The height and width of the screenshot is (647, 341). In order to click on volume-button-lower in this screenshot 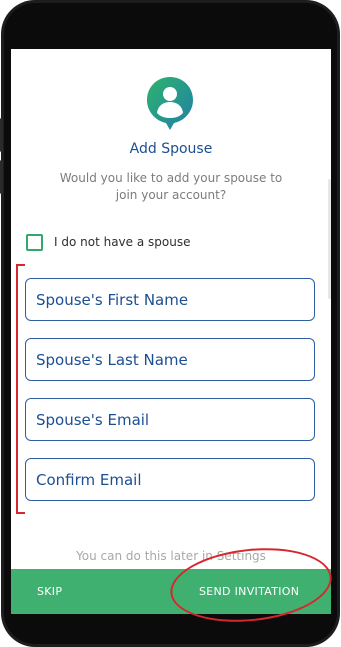, I will do `click(1, 177)`.